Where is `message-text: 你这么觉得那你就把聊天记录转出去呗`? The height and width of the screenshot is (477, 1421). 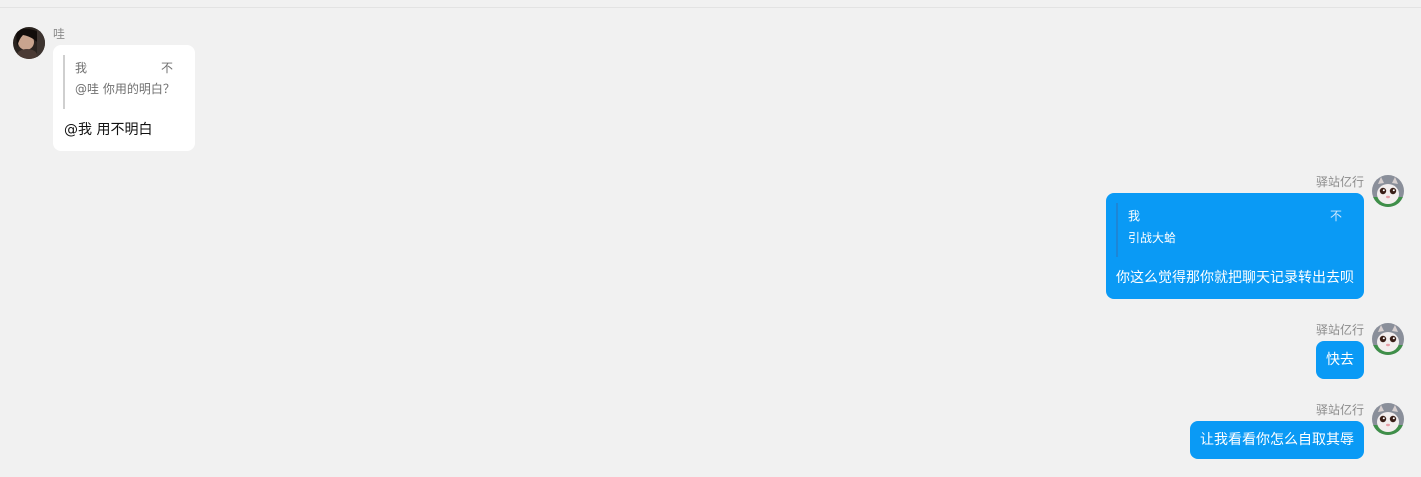 message-text: 你这么觉得那你就把聊天记录转出去呗 is located at coordinates (1235, 278).